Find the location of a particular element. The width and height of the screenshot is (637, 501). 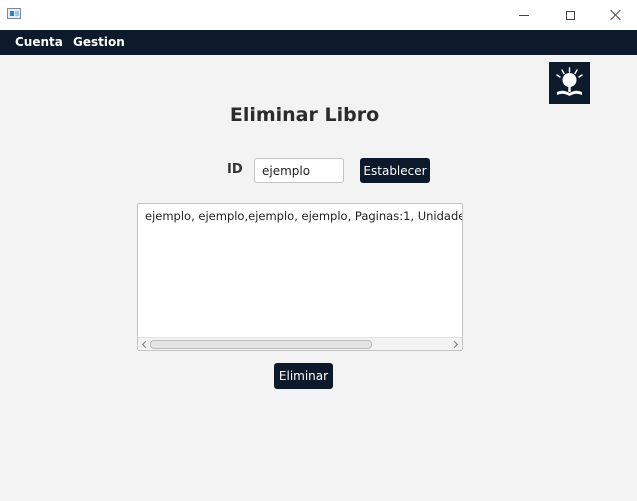

library-logo is located at coordinates (569, 83).